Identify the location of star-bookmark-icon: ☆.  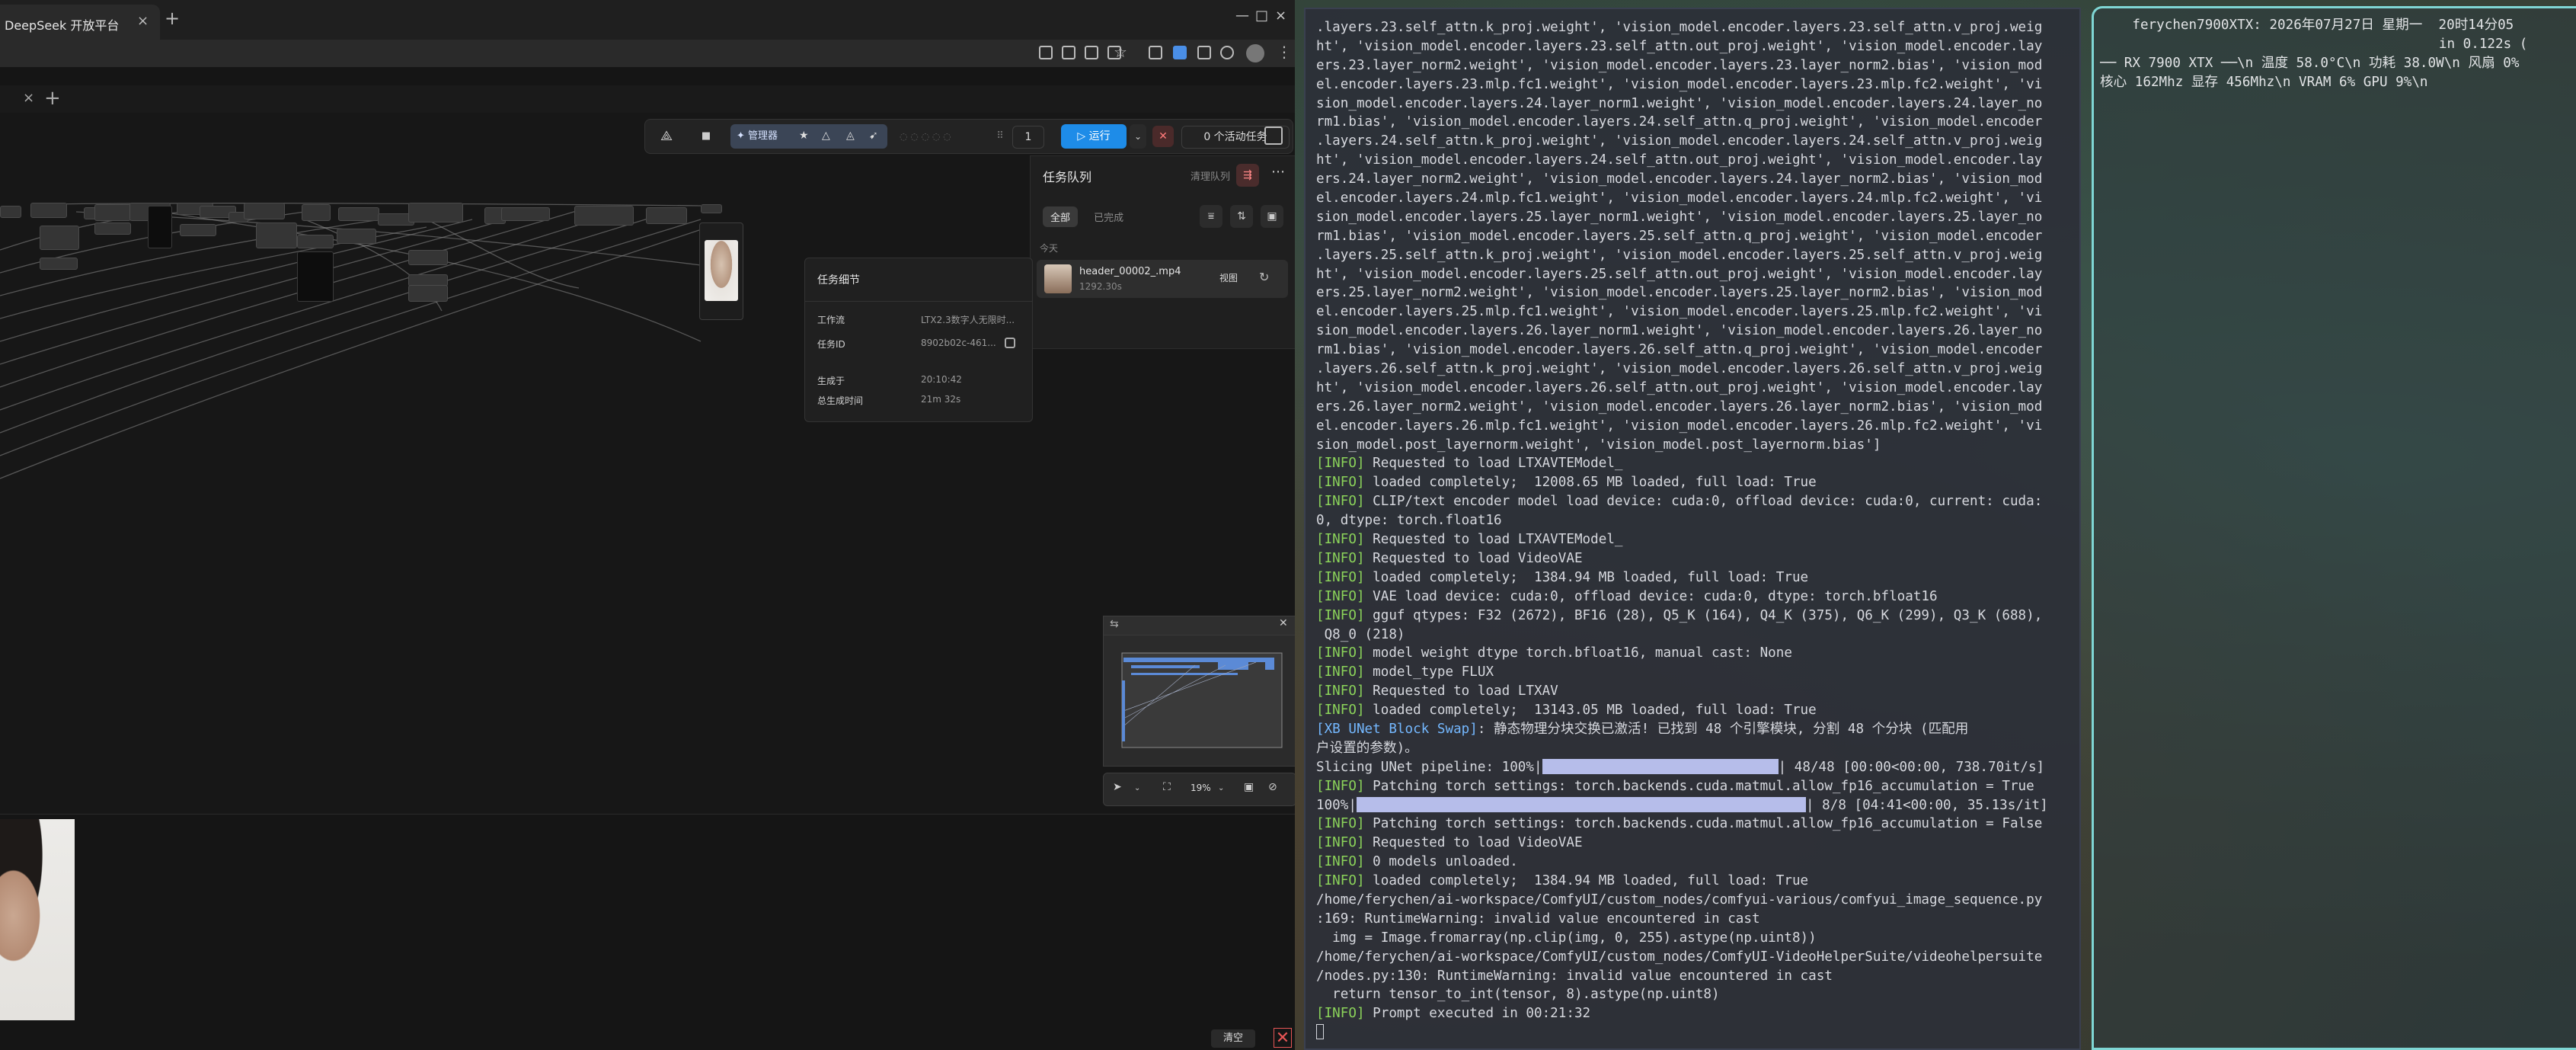
(1120, 52).